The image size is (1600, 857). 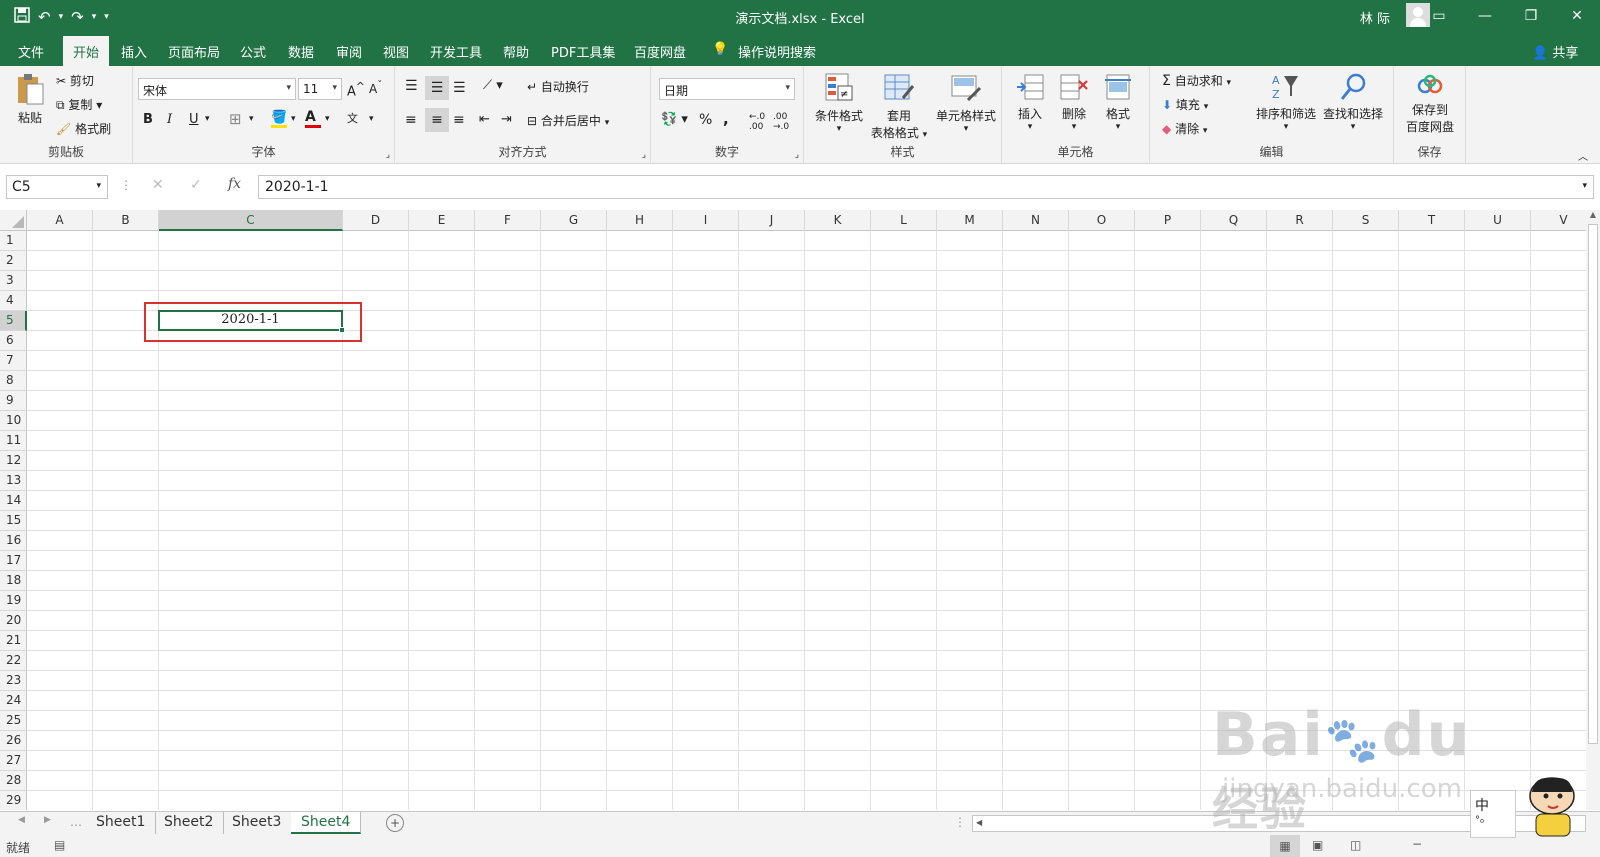 What do you see at coordinates (1583, 155) in the screenshot?
I see `collapse-ribbon-icon: ︿` at bounding box center [1583, 155].